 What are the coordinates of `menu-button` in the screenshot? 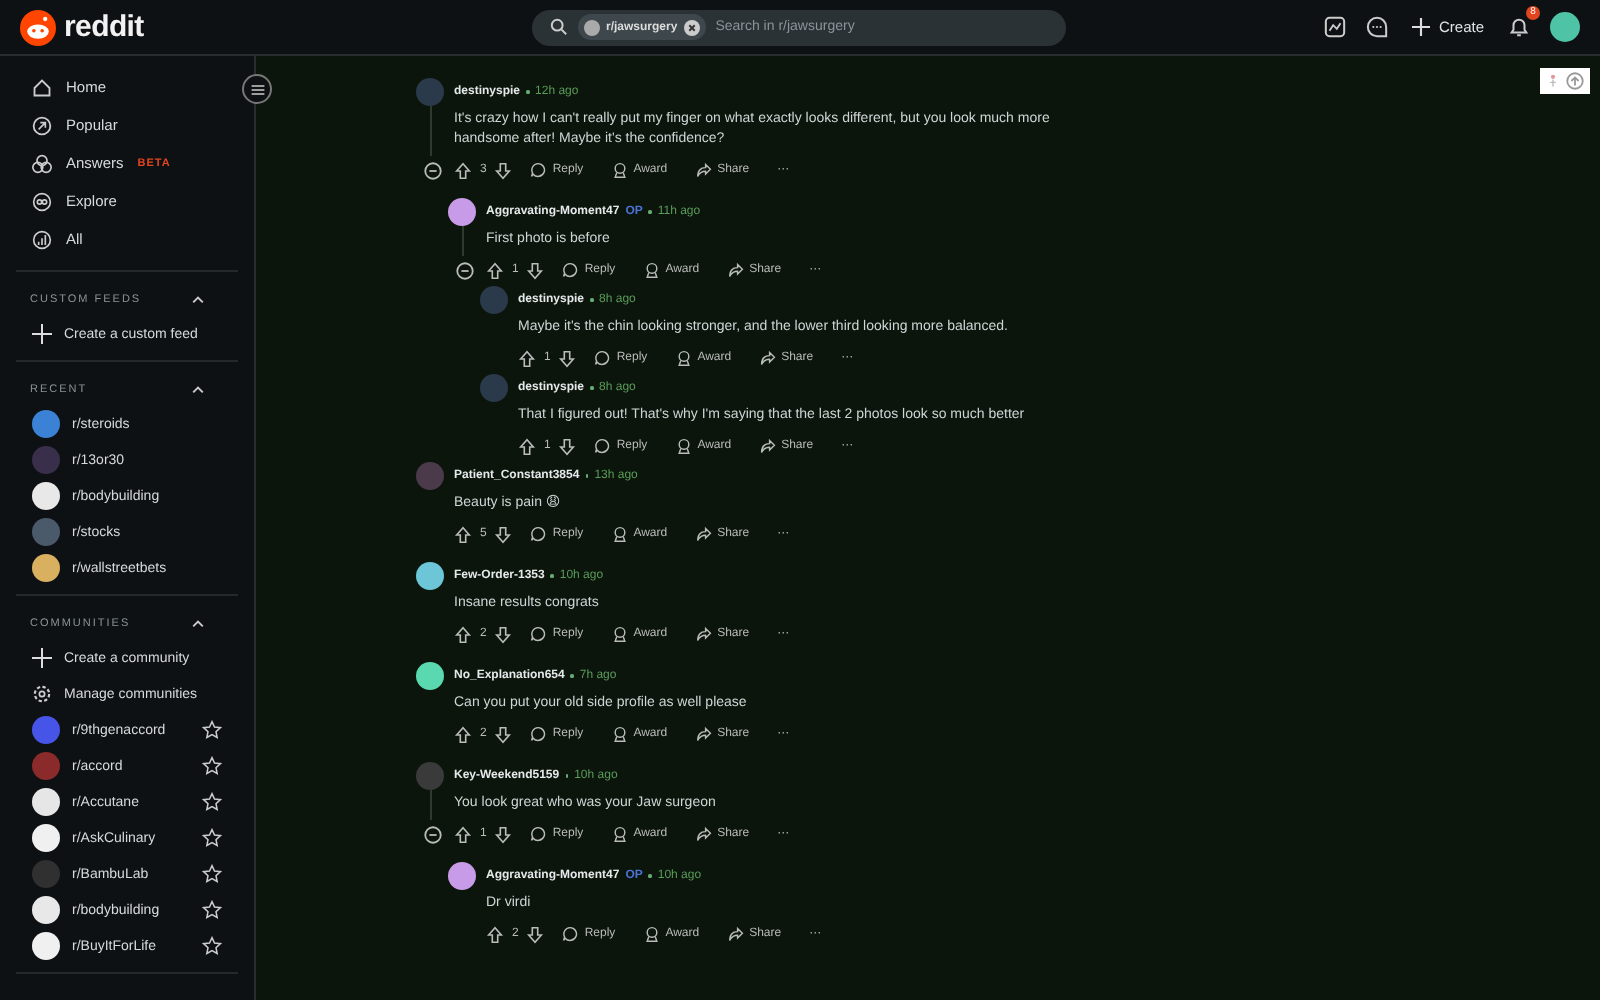 It's located at (257, 89).